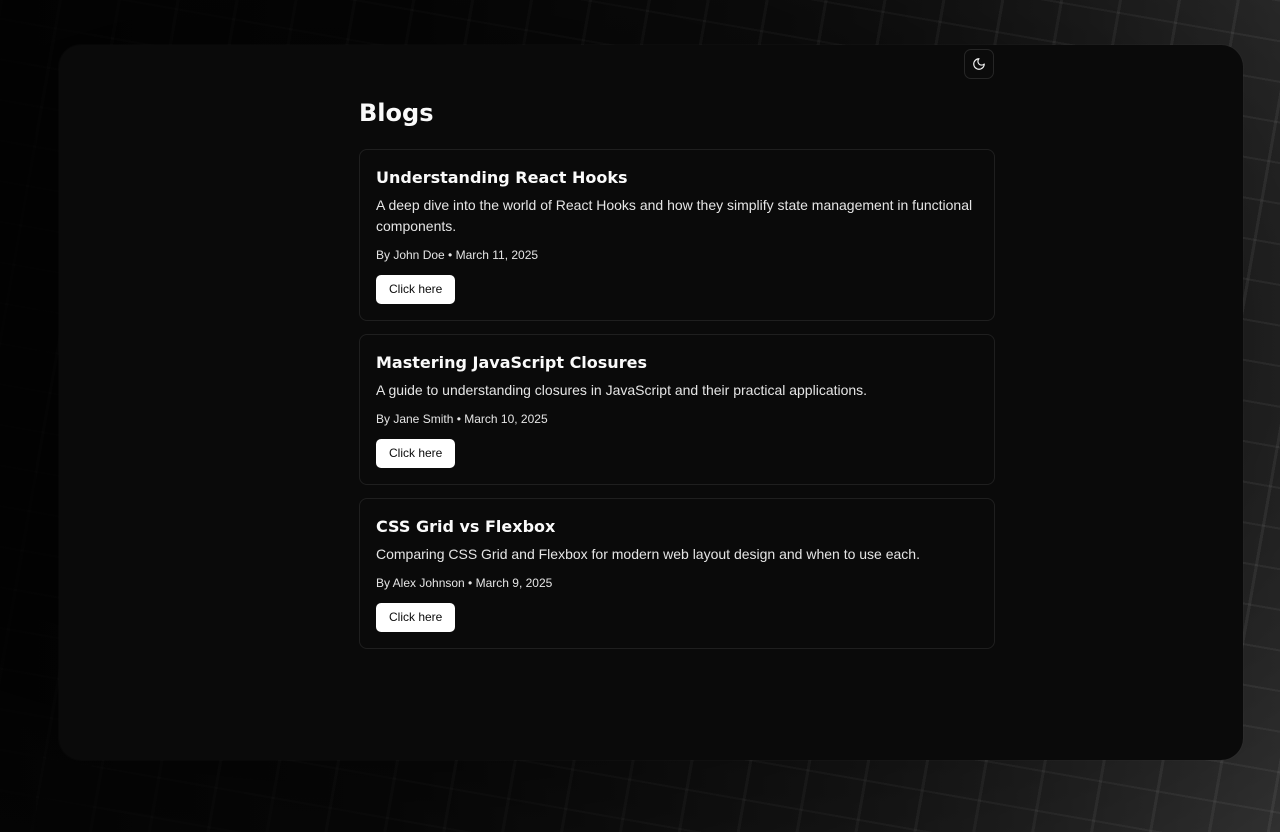  Describe the element at coordinates (457, 255) in the screenshot. I see `blog-card-meta: By John Doe • March 11, 2025` at that location.